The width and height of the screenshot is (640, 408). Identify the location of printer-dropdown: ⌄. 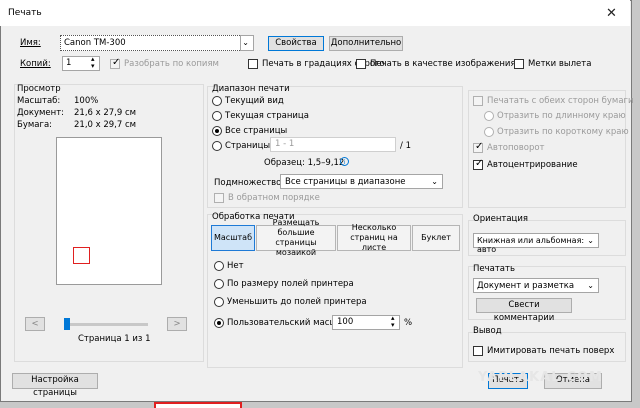
(247, 43).